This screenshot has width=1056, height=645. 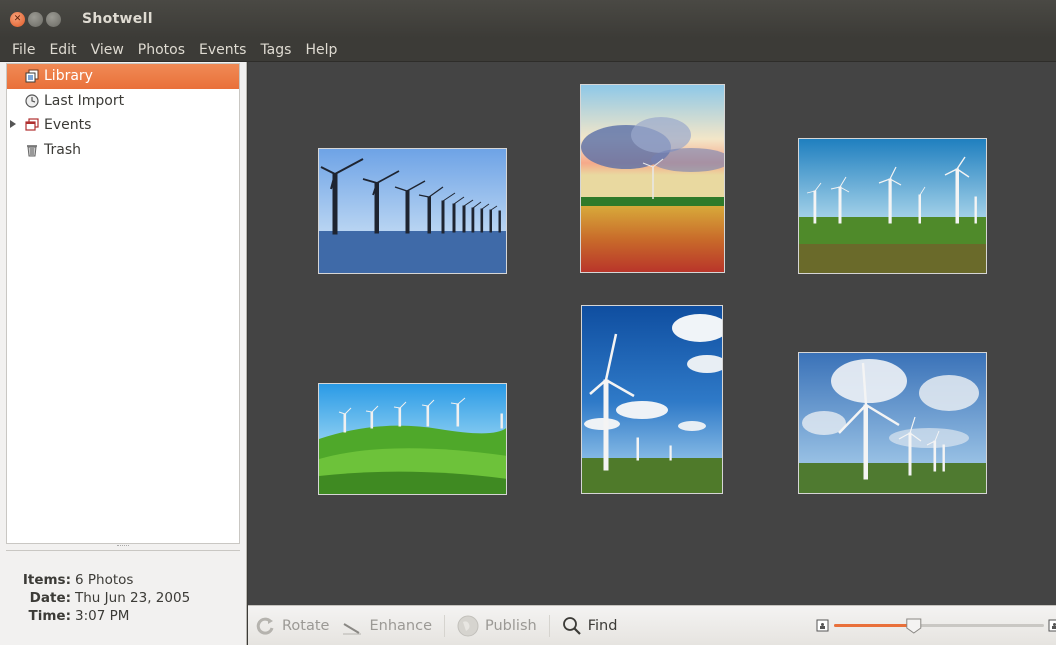 I want to click on search-icon, so click(x=572, y=626).